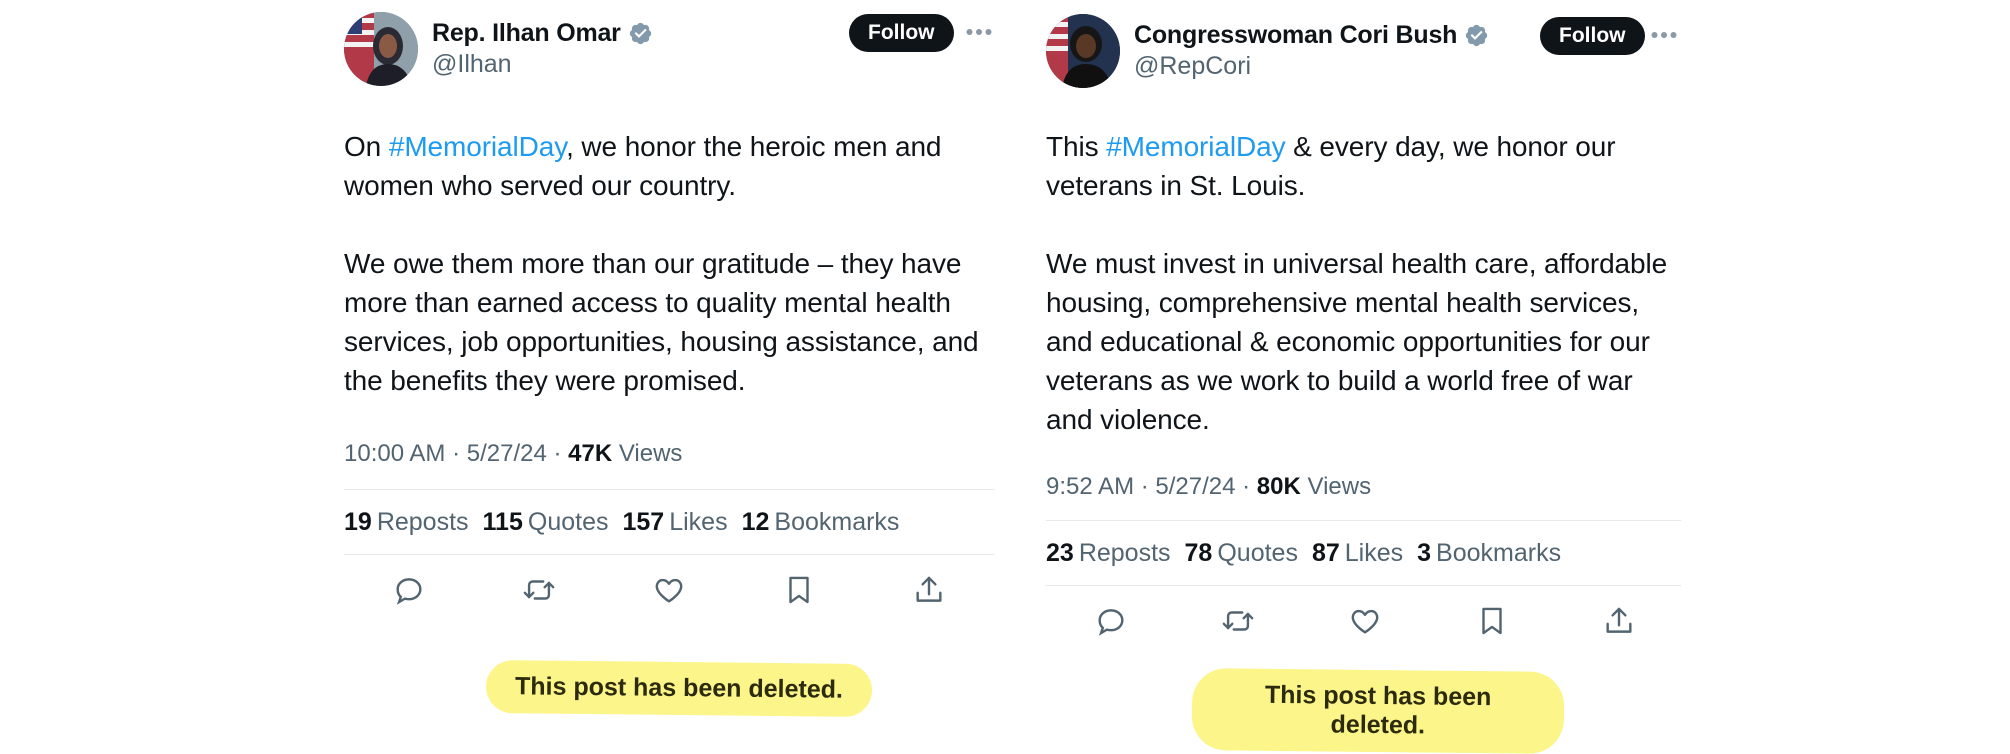 The image size is (2010, 754). Describe the element at coordinates (1076, 146) in the screenshot. I see `text-segment: This` at that location.